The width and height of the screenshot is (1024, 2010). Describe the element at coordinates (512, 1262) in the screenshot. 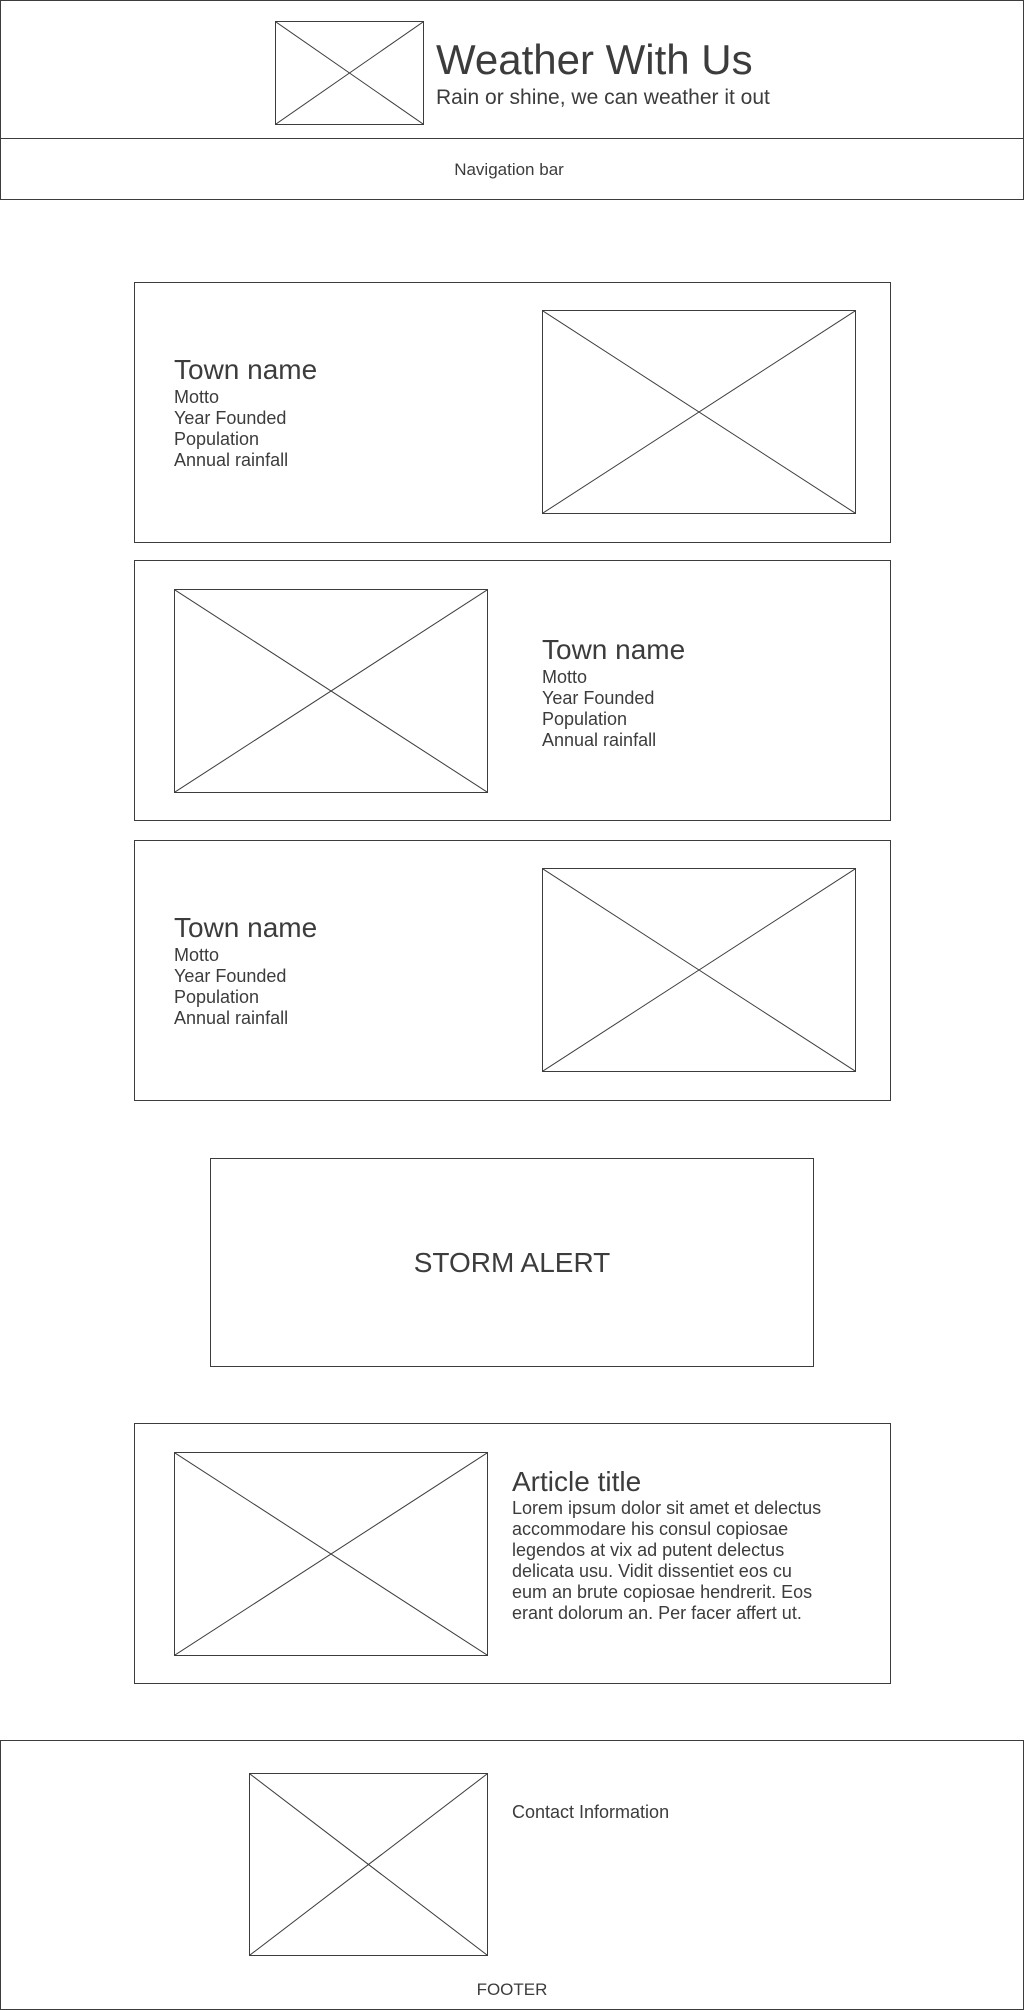

I see `storm-alert-label: STORM ALERT` at that location.